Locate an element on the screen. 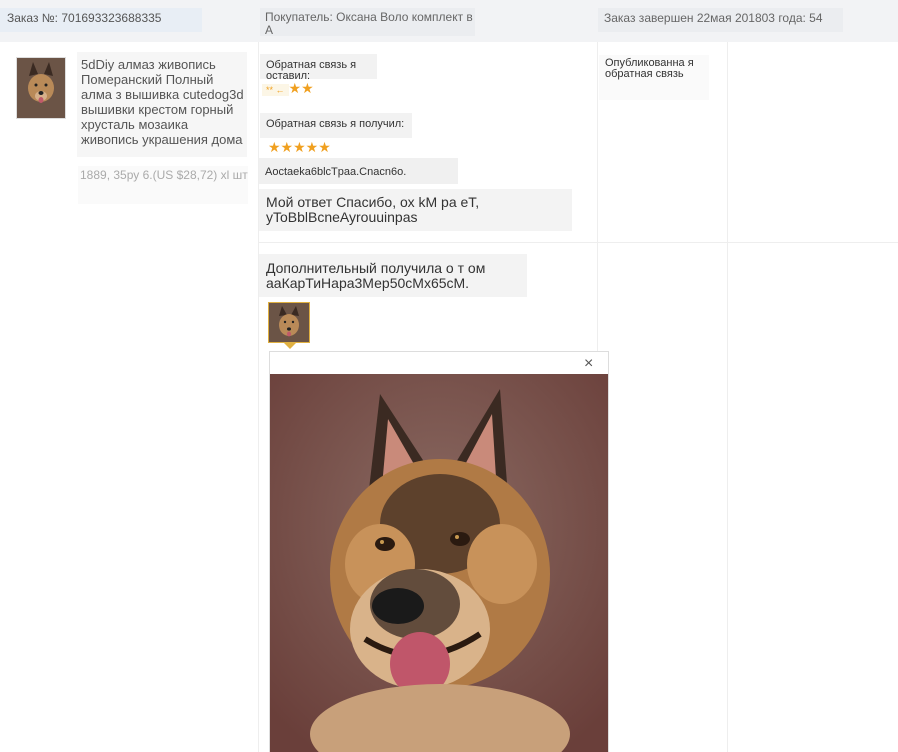 The image size is (898, 752). buyer-name: Покупатель: Оксана Воло комплект в А is located at coordinates (367, 22).